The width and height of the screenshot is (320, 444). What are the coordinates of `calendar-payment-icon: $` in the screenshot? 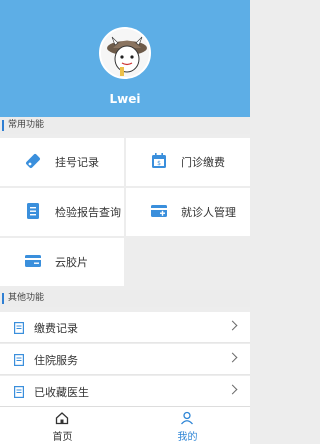 It's located at (159, 160).